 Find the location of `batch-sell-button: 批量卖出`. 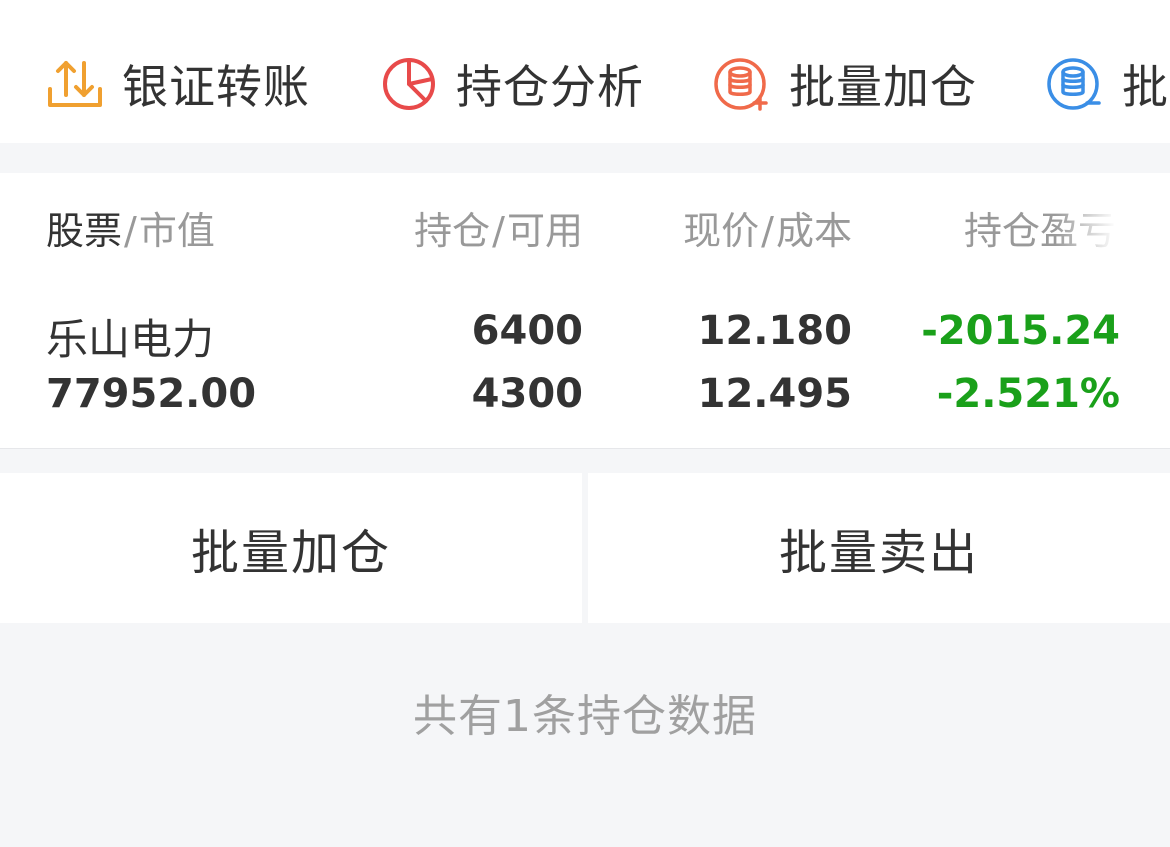

batch-sell-button: 批量卖出 is located at coordinates (879, 548).